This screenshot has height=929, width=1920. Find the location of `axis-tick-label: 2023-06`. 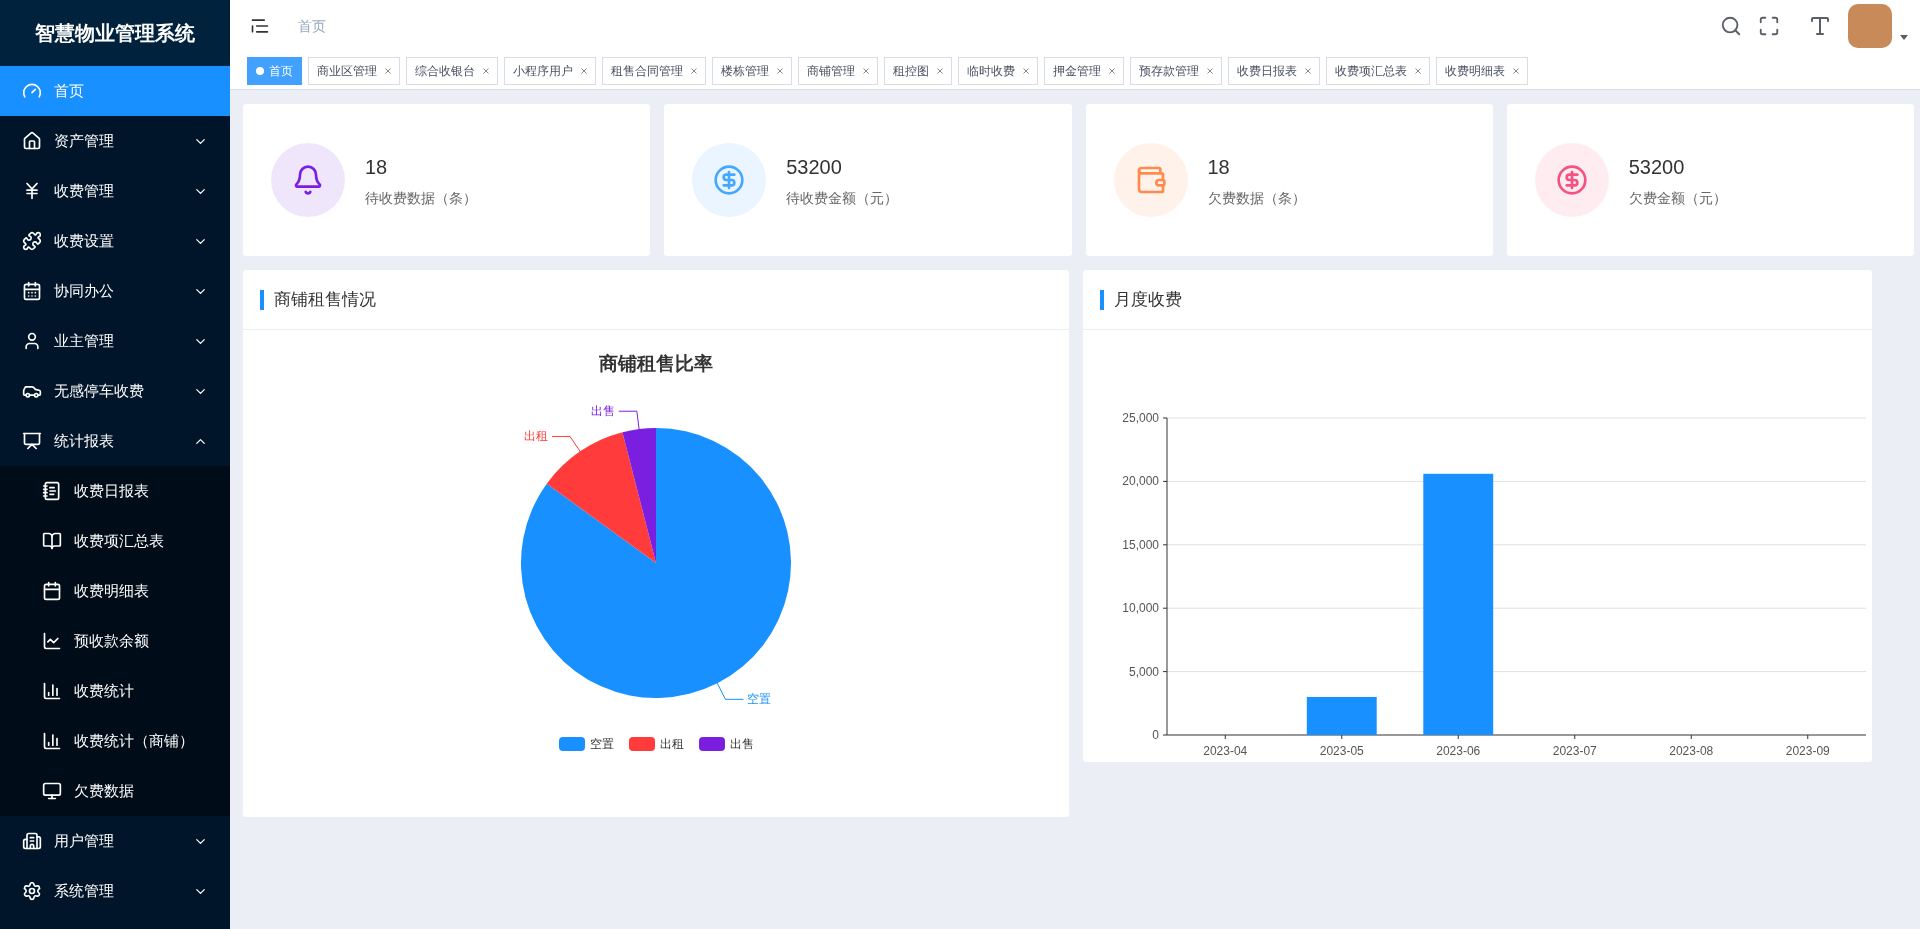

axis-tick-label: 2023-06 is located at coordinates (1458, 751).